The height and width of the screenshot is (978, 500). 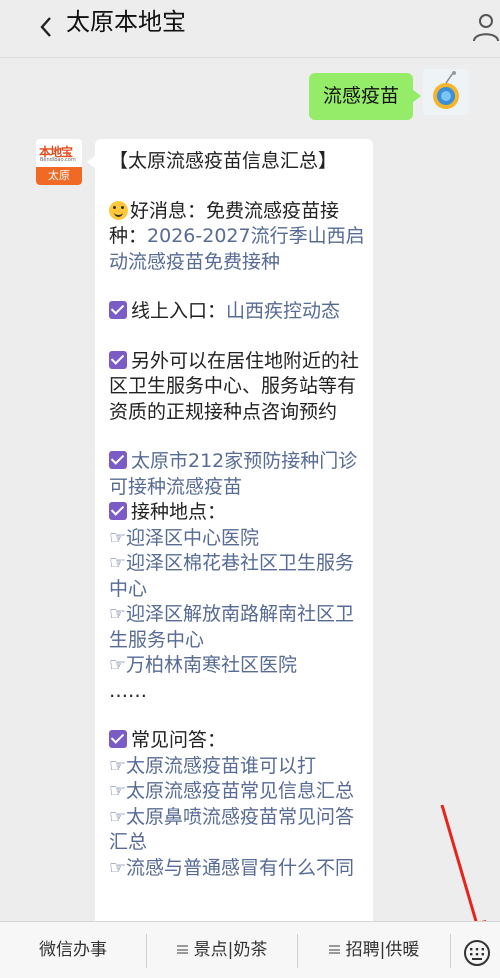 What do you see at coordinates (59, 176) in the screenshot?
I see `avatar-city: 太原` at bounding box center [59, 176].